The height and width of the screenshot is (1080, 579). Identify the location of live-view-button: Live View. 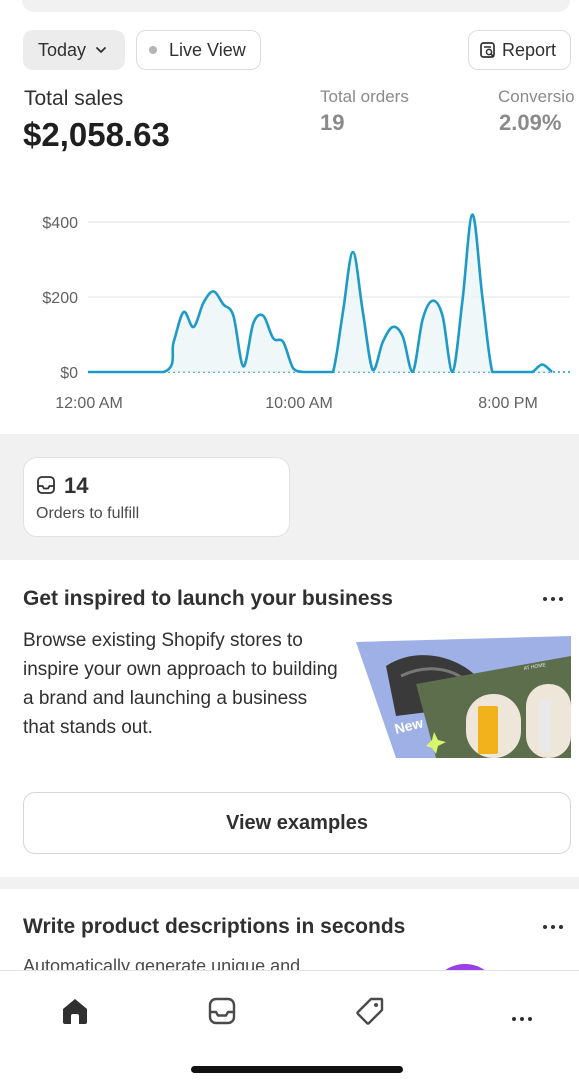
(198, 50).